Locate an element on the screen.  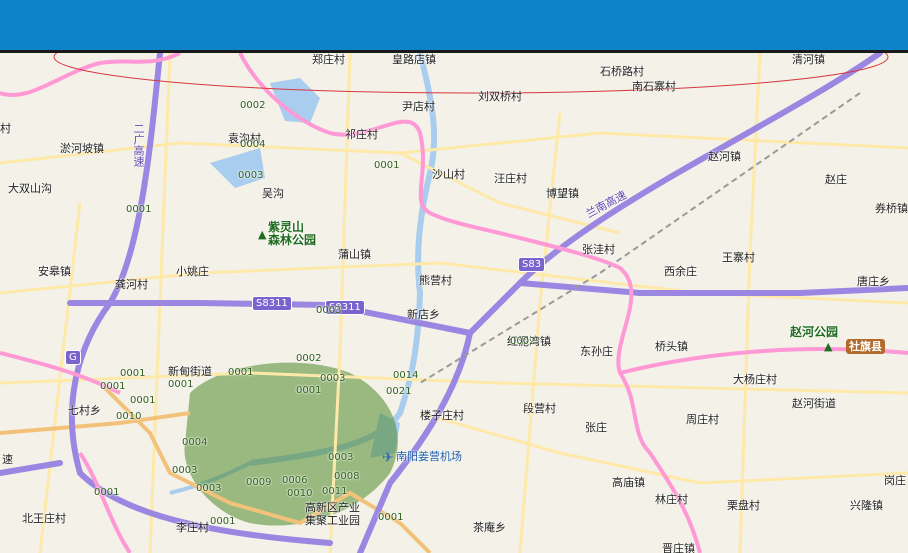
numeric-label: 0008 is located at coordinates (347, 476).